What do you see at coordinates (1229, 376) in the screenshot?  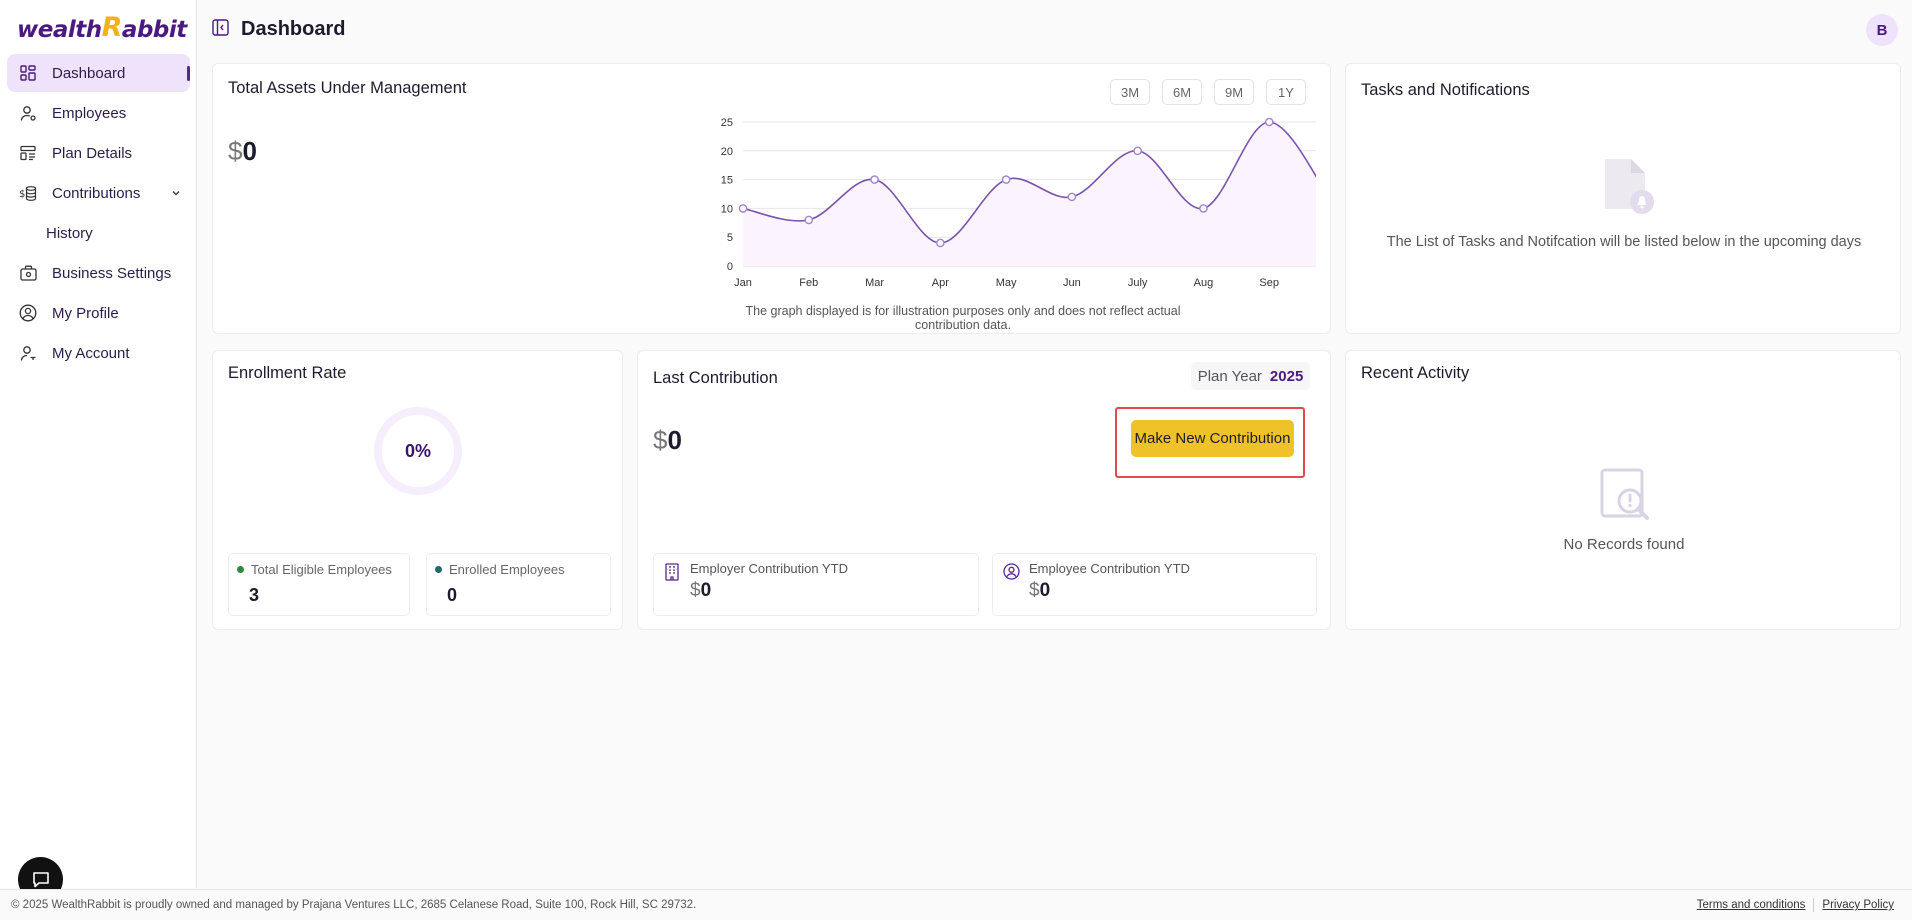 I see `plan-year-label: Plan Year` at bounding box center [1229, 376].